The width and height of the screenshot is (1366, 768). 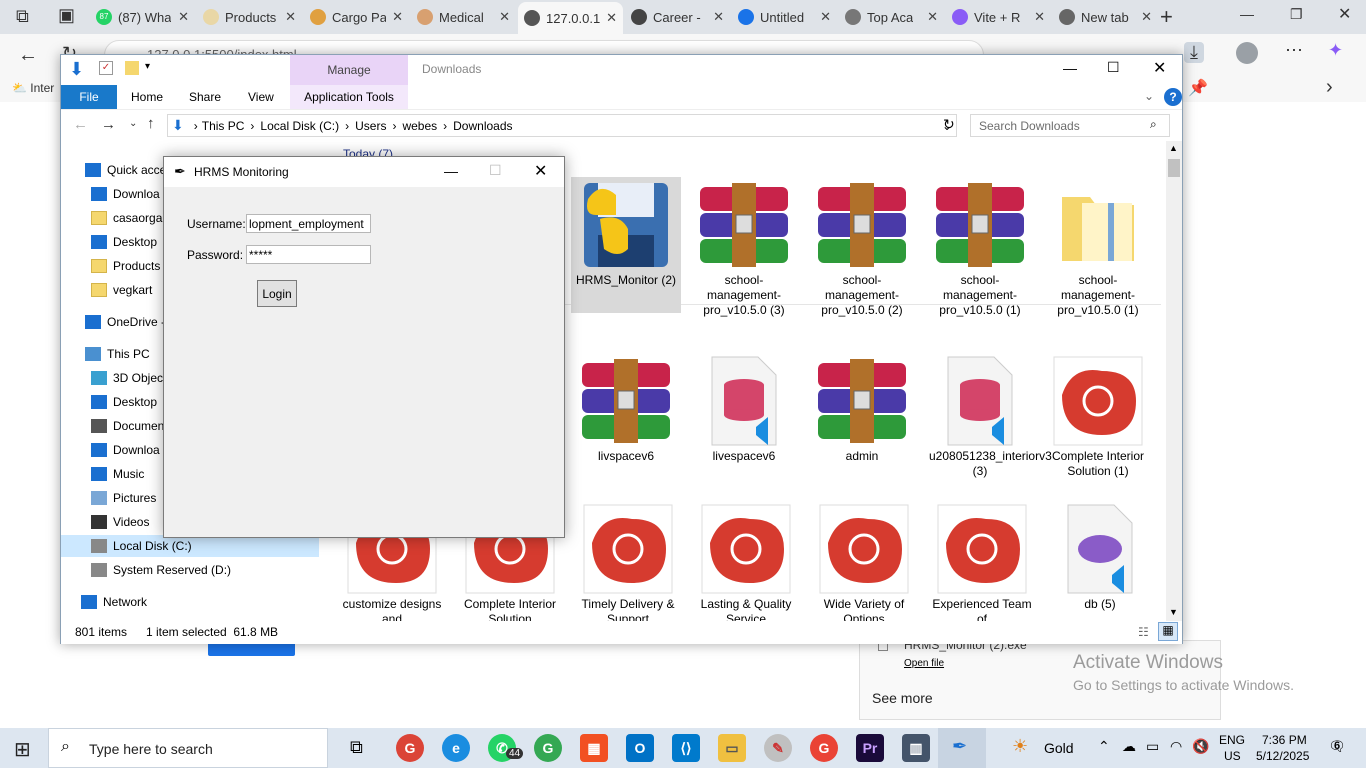 I want to click on tab-file: File, so click(x=89, y=97).